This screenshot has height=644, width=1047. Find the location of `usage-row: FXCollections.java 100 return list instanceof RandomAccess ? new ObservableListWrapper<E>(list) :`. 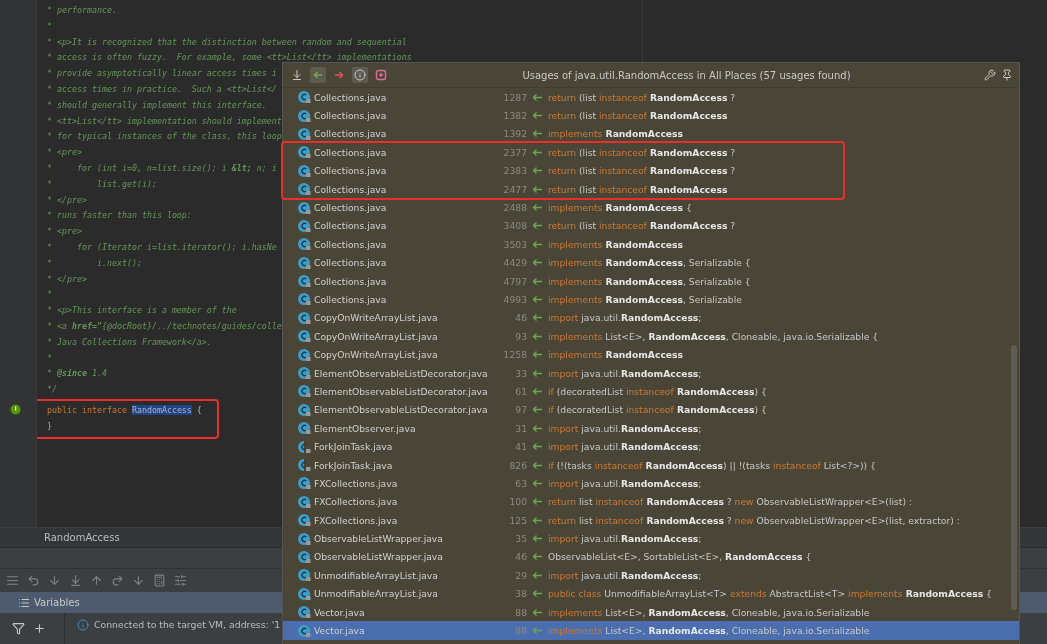

usage-row: FXCollections.java 100 return list instanceof RandomAccess ? new ObservableListWrapper<E>(list) : is located at coordinates (651, 501).